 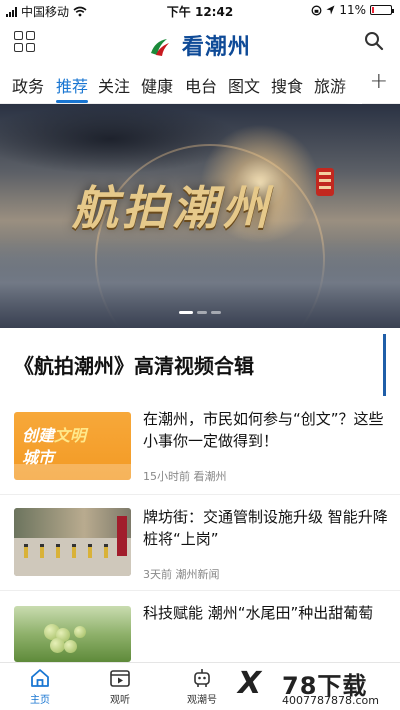 I want to click on app-logo: 看潮州, so click(x=200, y=45).